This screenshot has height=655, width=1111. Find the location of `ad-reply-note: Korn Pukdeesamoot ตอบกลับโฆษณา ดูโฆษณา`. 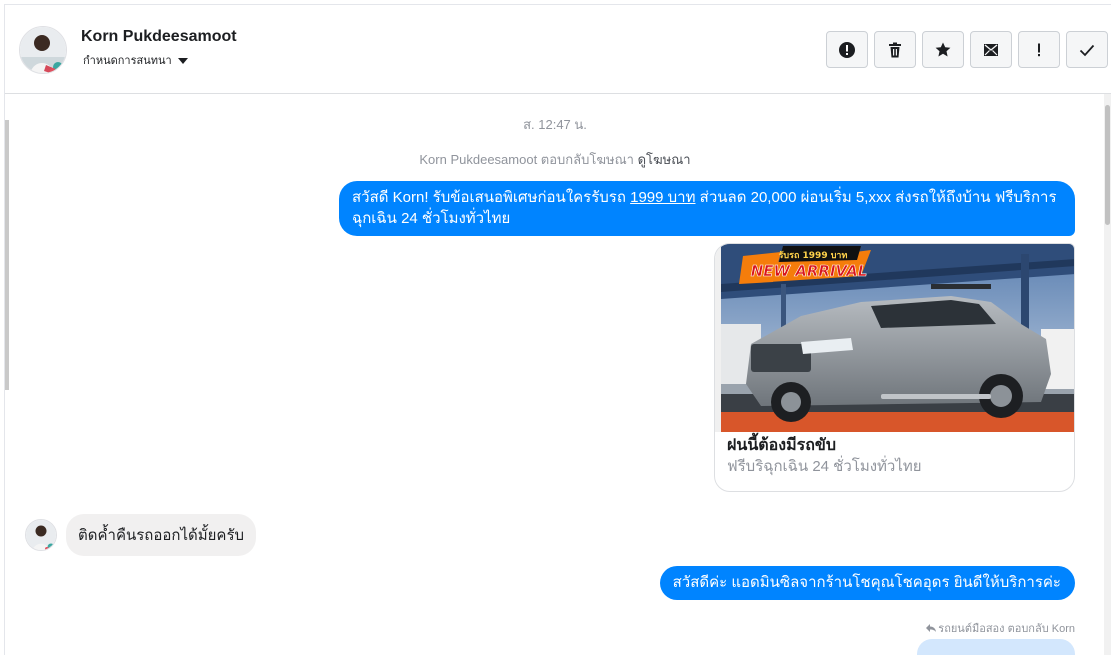

ad-reply-note: Korn Pukdeesamoot ตอบกลับโฆษณา ดูโฆษณา is located at coordinates (555, 159).